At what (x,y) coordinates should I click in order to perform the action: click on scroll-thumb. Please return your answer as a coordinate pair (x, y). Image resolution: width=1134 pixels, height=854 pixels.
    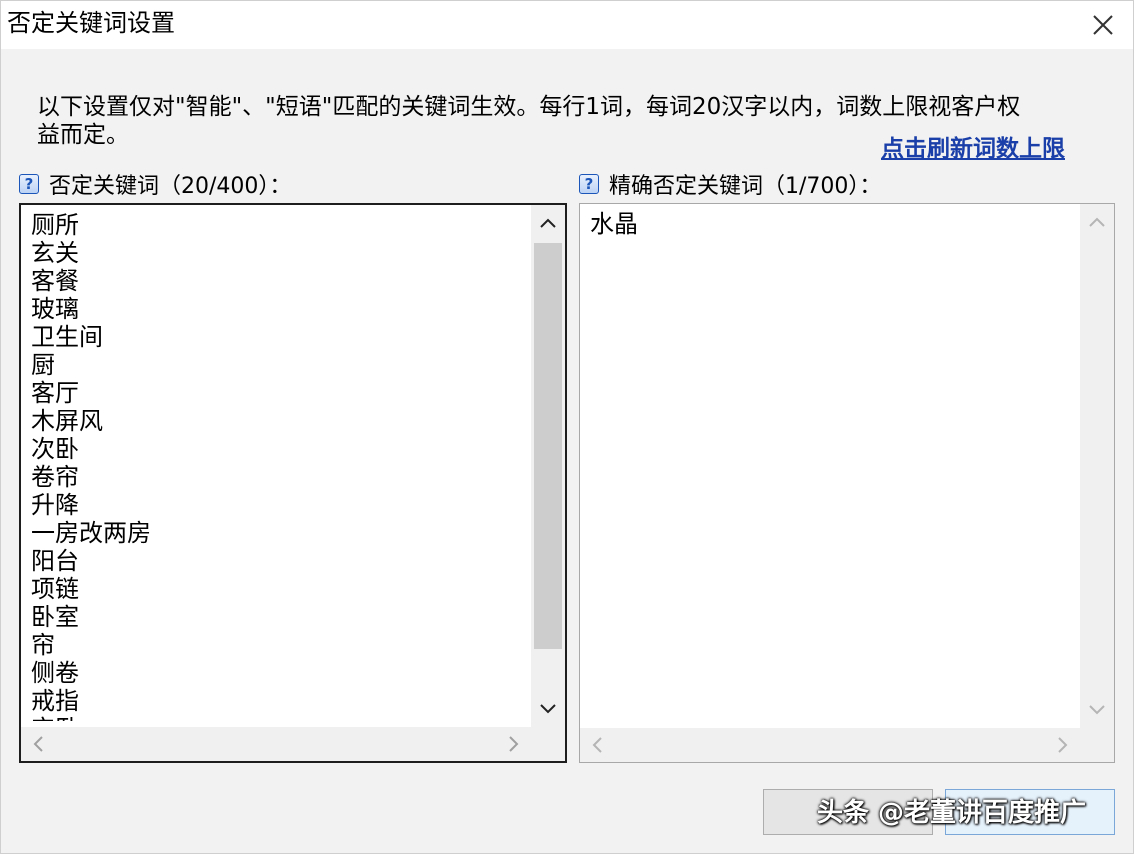
    Looking at the image, I should click on (548, 446).